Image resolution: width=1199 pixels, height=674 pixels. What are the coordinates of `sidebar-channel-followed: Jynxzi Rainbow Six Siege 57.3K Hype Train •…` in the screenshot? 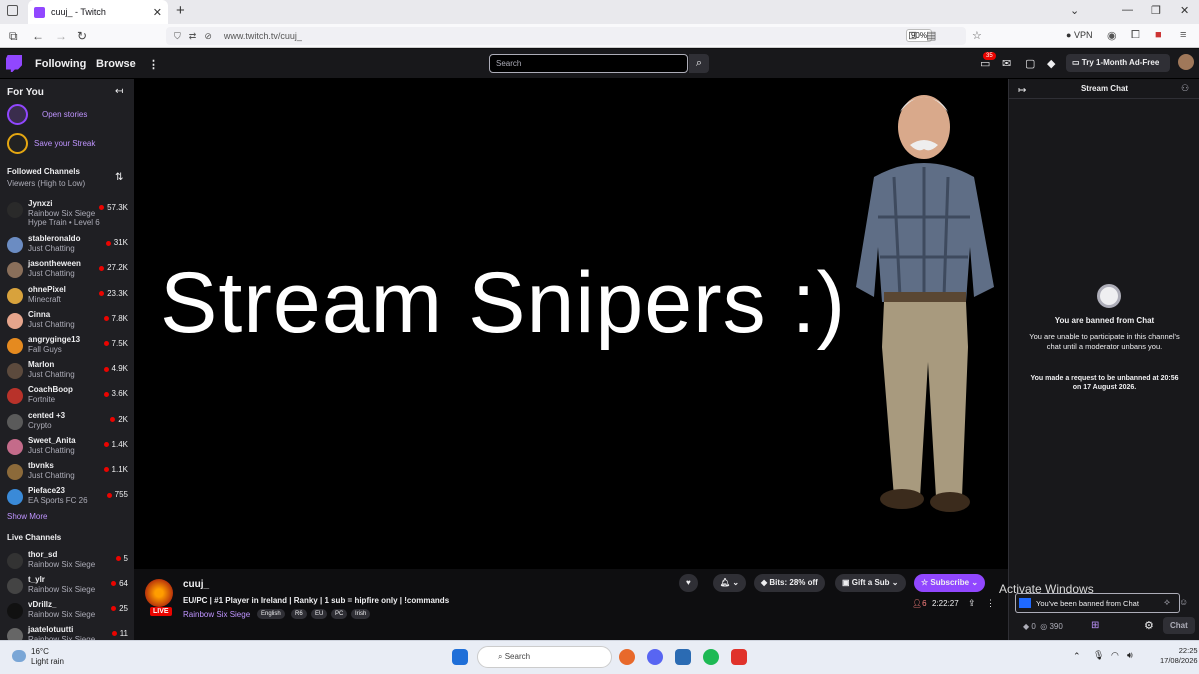 It's located at (67, 212).